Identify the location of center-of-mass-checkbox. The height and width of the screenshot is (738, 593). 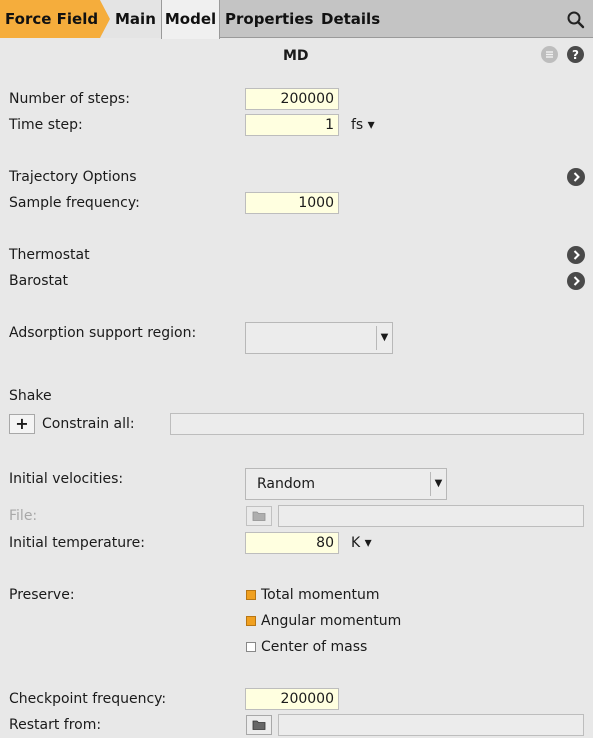
(251, 647).